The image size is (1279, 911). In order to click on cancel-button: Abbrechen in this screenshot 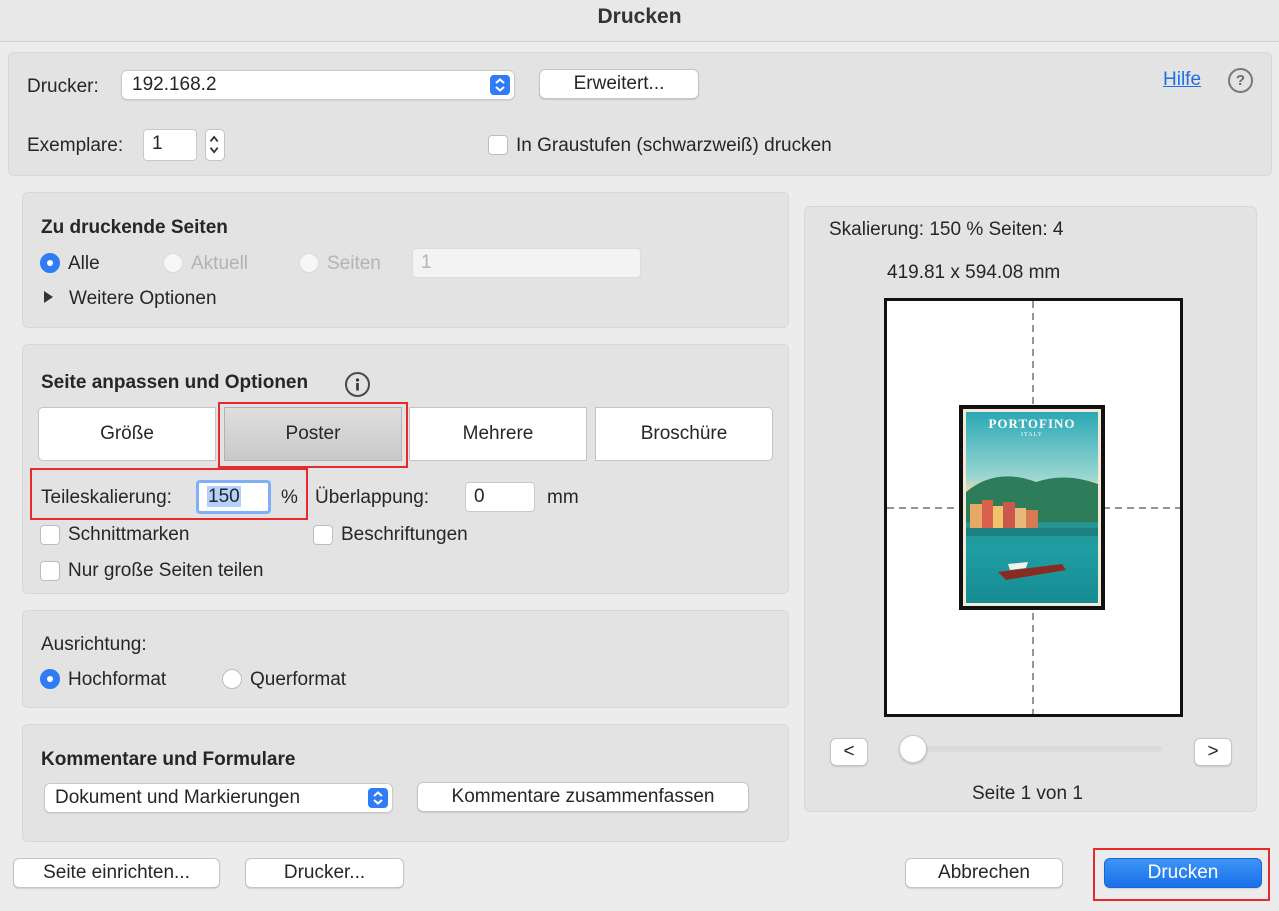, I will do `click(984, 873)`.